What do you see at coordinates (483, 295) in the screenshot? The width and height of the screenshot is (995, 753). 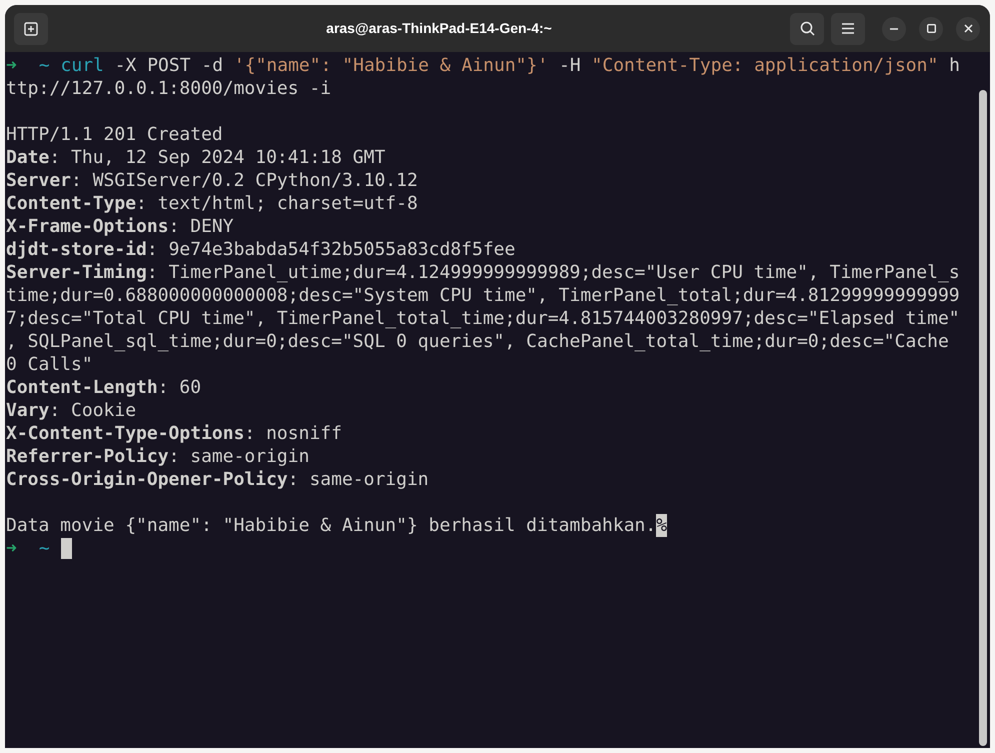 I see `output-line: time;dur=0.688000000000008;desc="System CPU time", TimerPanel_total;dur=4.81299999999999` at bounding box center [483, 295].